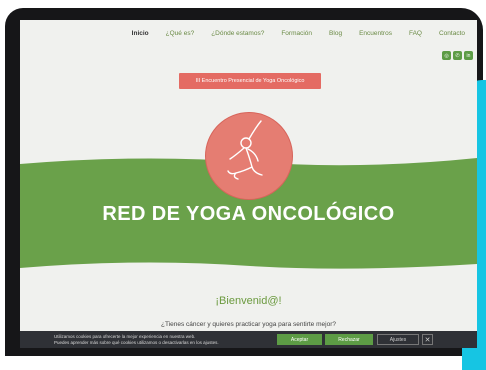  I want to click on cookie-settings-button: Ajustes, so click(398, 339).